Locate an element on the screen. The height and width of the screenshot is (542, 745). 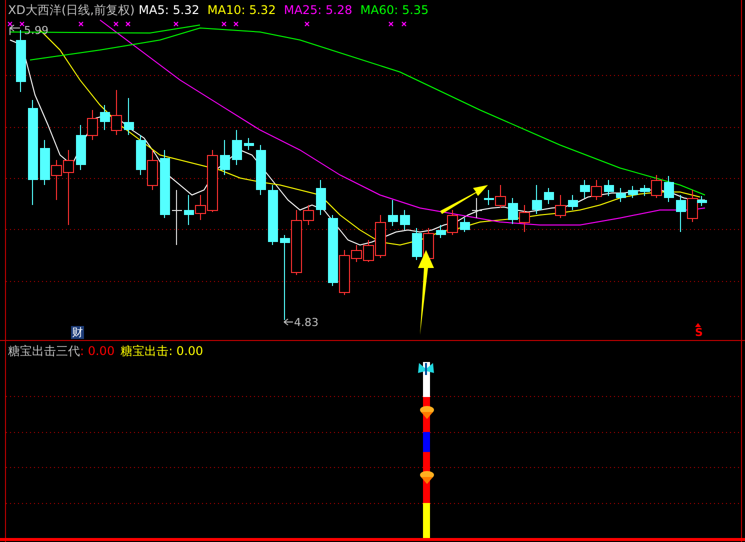
finance-badge: 财 is located at coordinates (77, 332).